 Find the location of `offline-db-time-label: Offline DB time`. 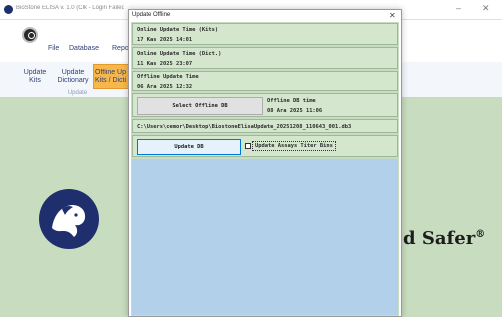

offline-db-time-label: Offline DB time is located at coordinates (291, 101).